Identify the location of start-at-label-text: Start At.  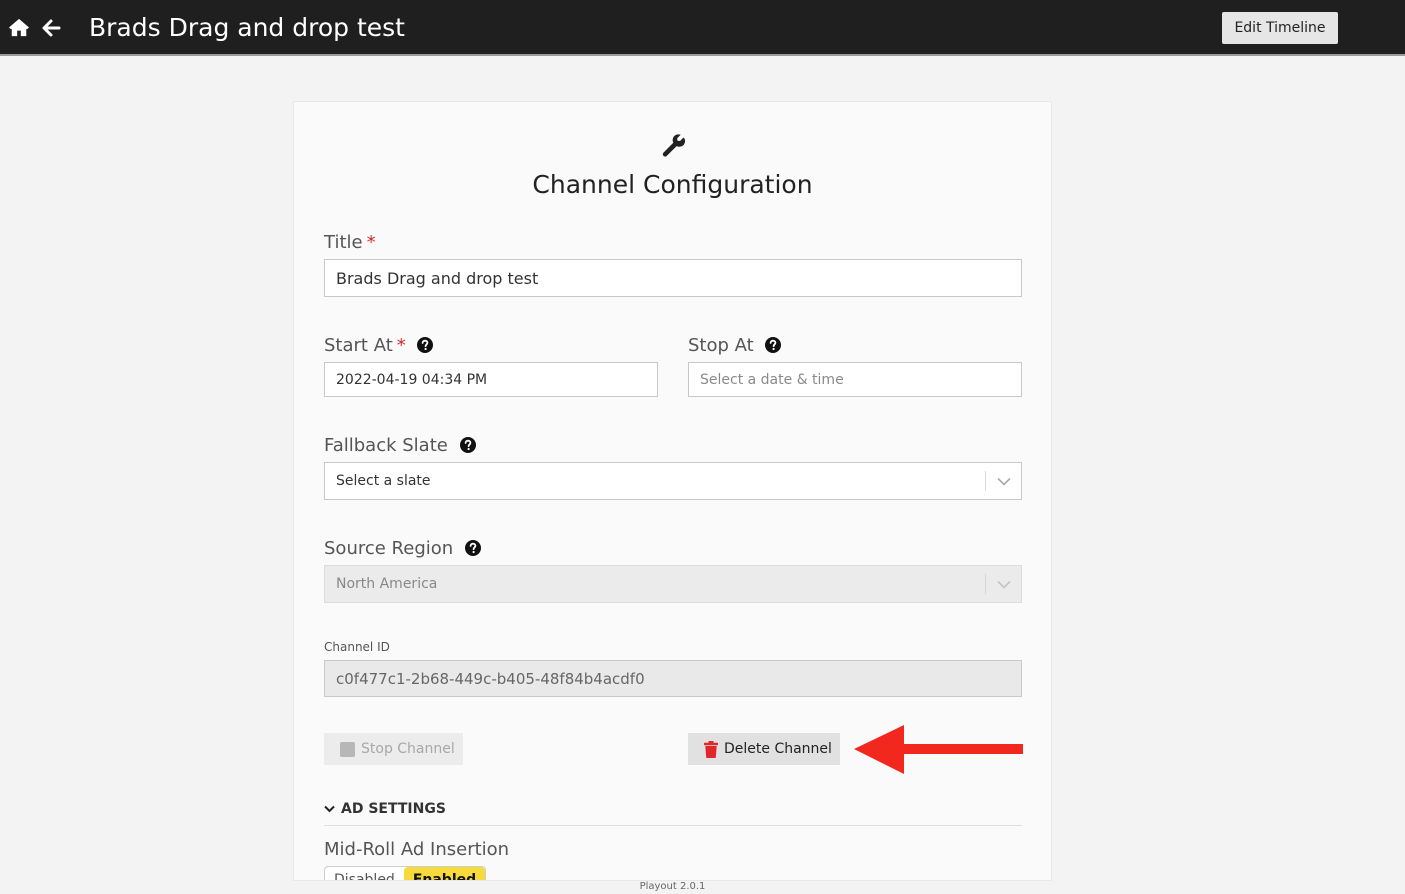
(358, 345).